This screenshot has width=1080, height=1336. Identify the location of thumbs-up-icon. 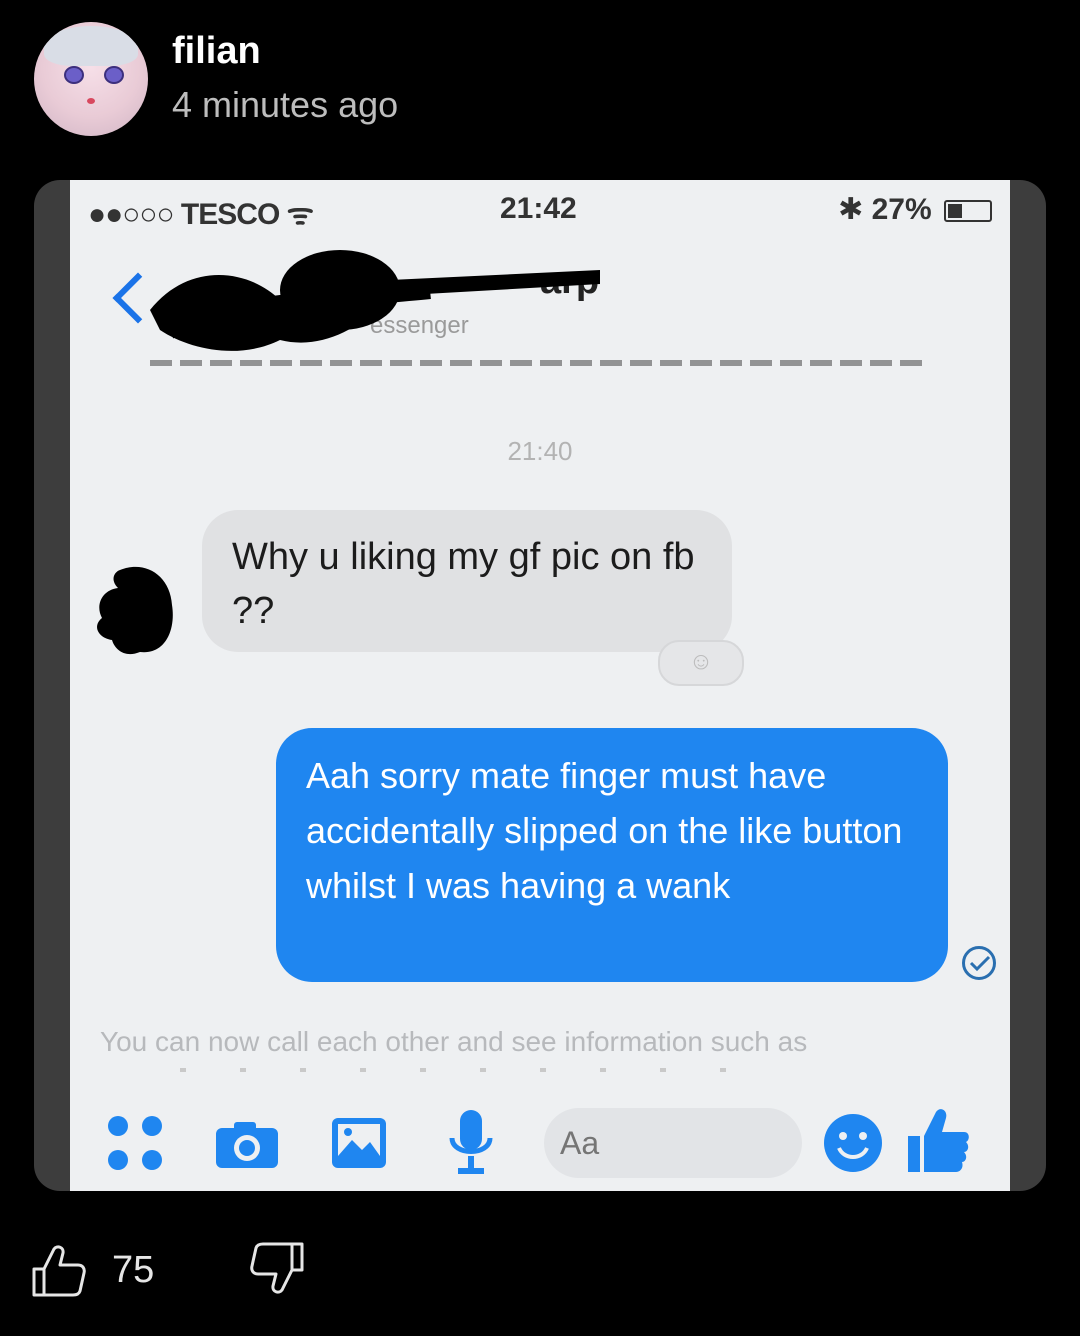
(938, 1140).